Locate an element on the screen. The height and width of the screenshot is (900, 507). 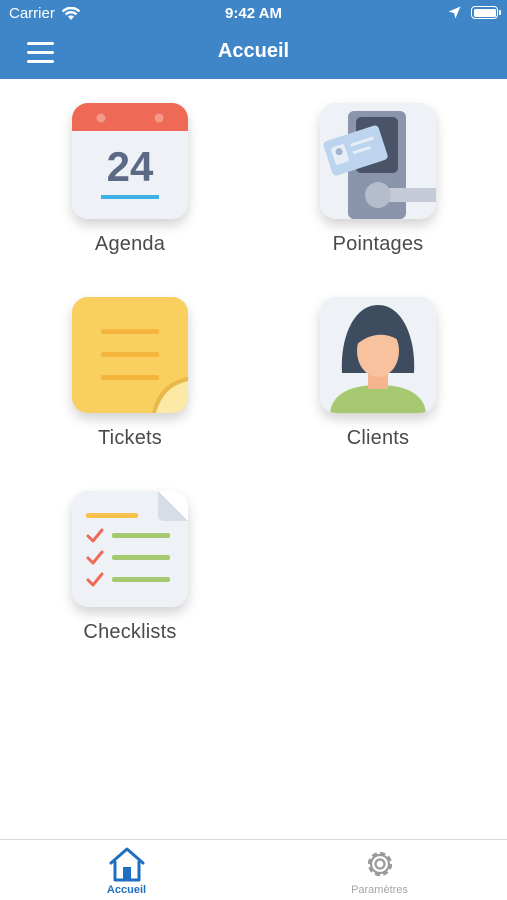
status-indicators is located at coordinates (474, 12).